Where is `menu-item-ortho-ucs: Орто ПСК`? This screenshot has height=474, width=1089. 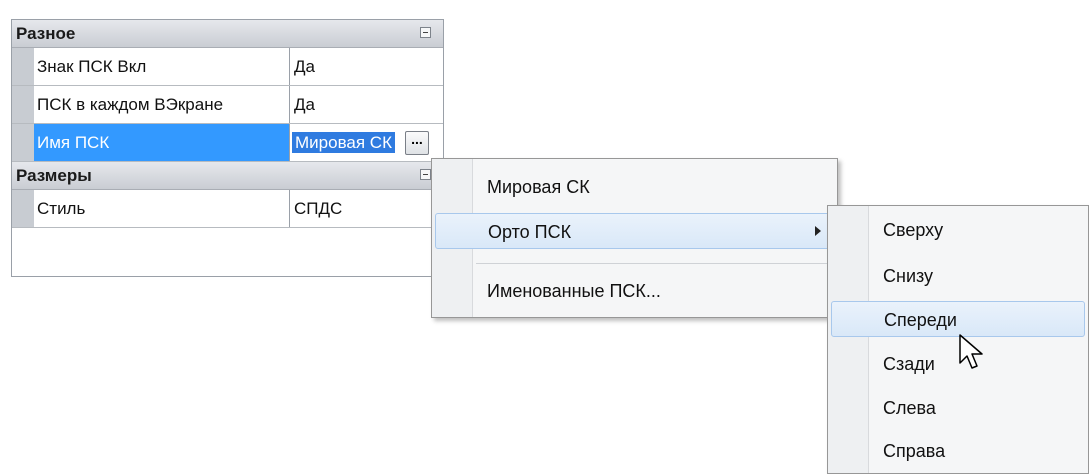
menu-item-ortho-ucs: Орто ПСК is located at coordinates (634, 231).